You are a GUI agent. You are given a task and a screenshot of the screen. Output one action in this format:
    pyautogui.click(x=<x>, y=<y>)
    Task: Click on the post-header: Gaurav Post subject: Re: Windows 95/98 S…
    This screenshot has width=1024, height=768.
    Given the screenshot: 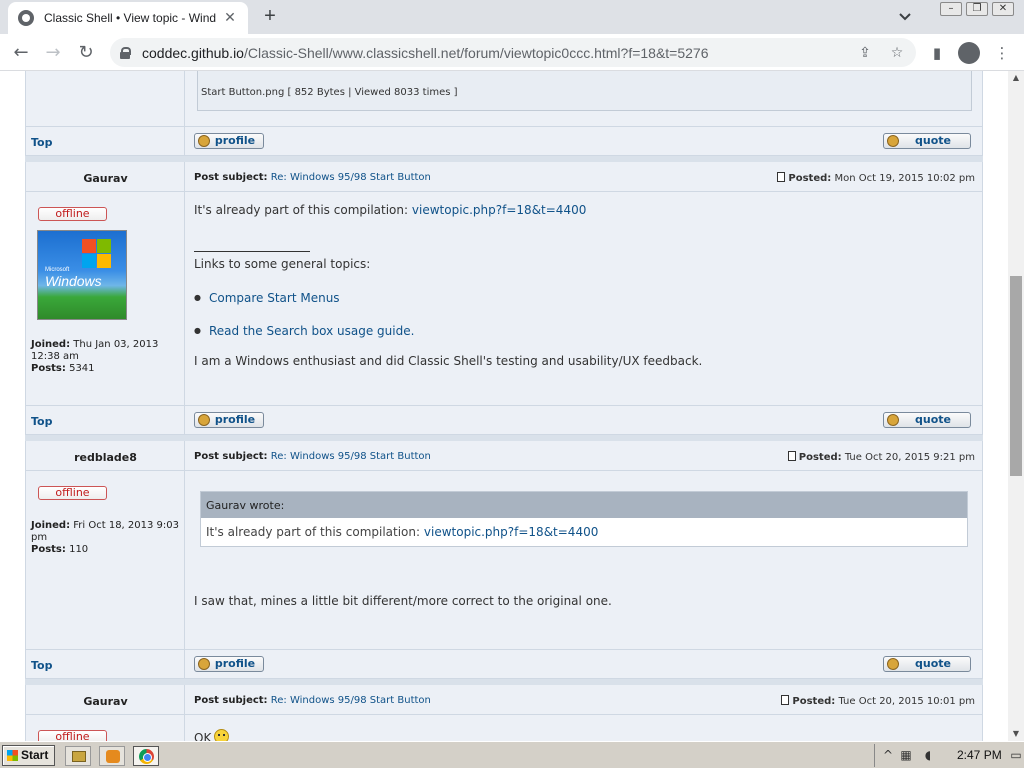 What is the action you would take?
    pyautogui.click(x=504, y=700)
    